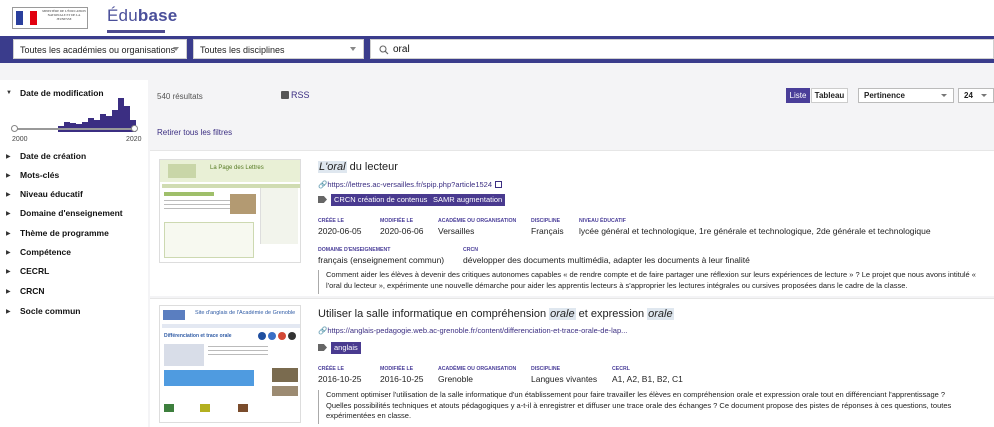 Image resolution: width=994 pixels, height=427 pixels. What do you see at coordinates (906, 95) in the screenshot?
I see `sort-select: Pertinence` at bounding box center [906, 95].